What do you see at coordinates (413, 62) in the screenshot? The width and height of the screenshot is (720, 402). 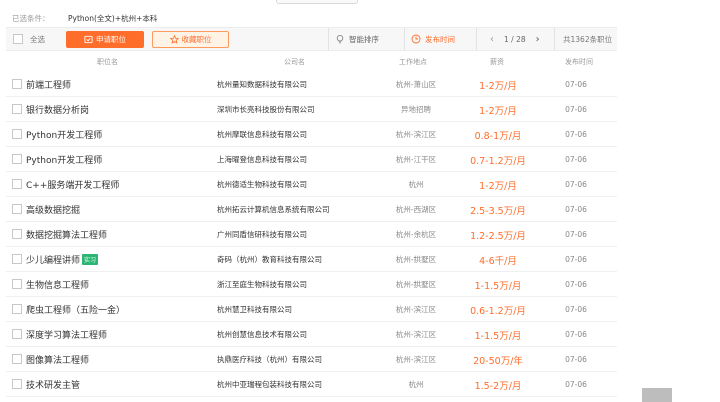 I see `column-header-location: 工作地点` at bounding box center [413, 62].